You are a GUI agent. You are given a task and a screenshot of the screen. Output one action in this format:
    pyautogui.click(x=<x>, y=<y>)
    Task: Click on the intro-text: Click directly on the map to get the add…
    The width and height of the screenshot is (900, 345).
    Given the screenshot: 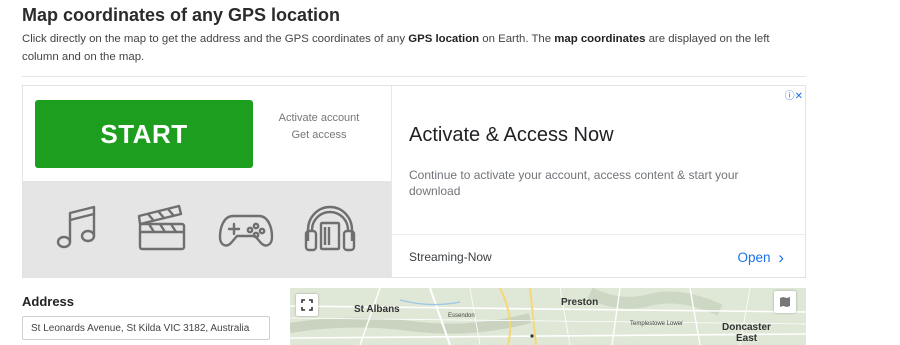 What is the action you would take?
    pyautogui.click(x=396, y=48)
    